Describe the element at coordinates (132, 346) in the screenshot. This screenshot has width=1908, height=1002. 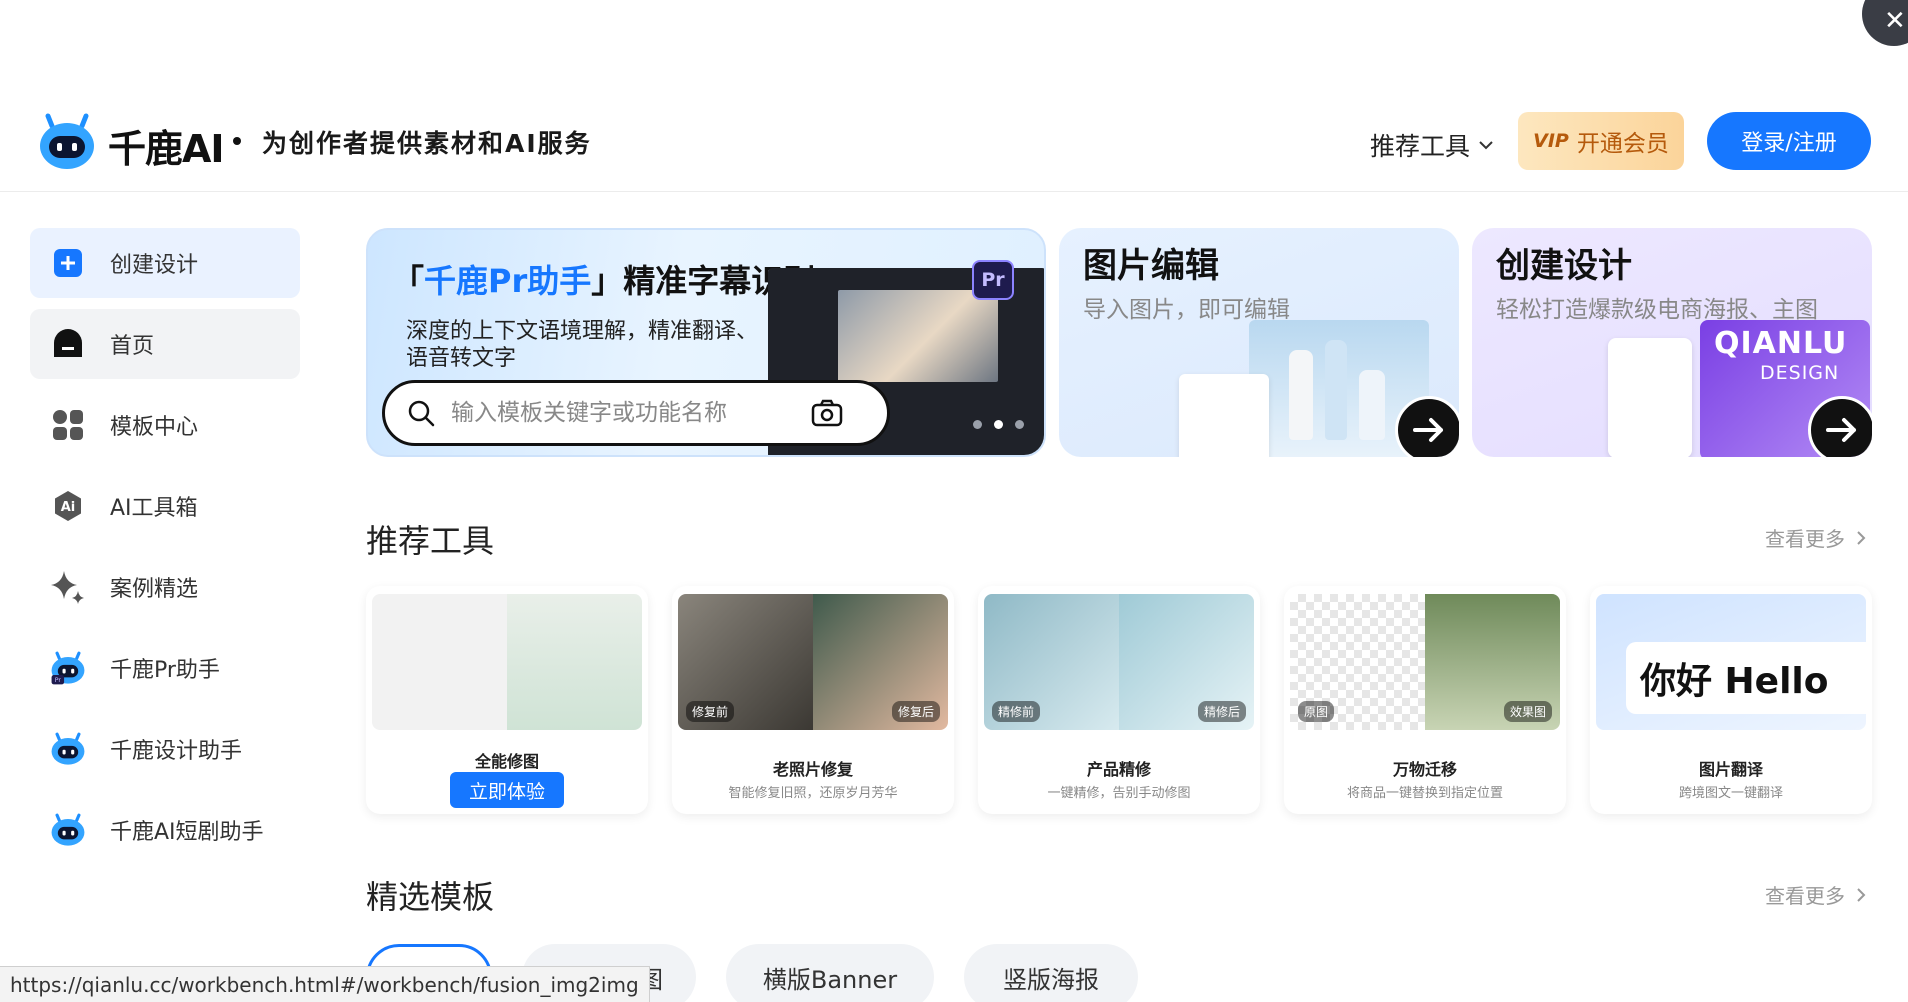
I see `sidebar-item-label: 首页` at that location.